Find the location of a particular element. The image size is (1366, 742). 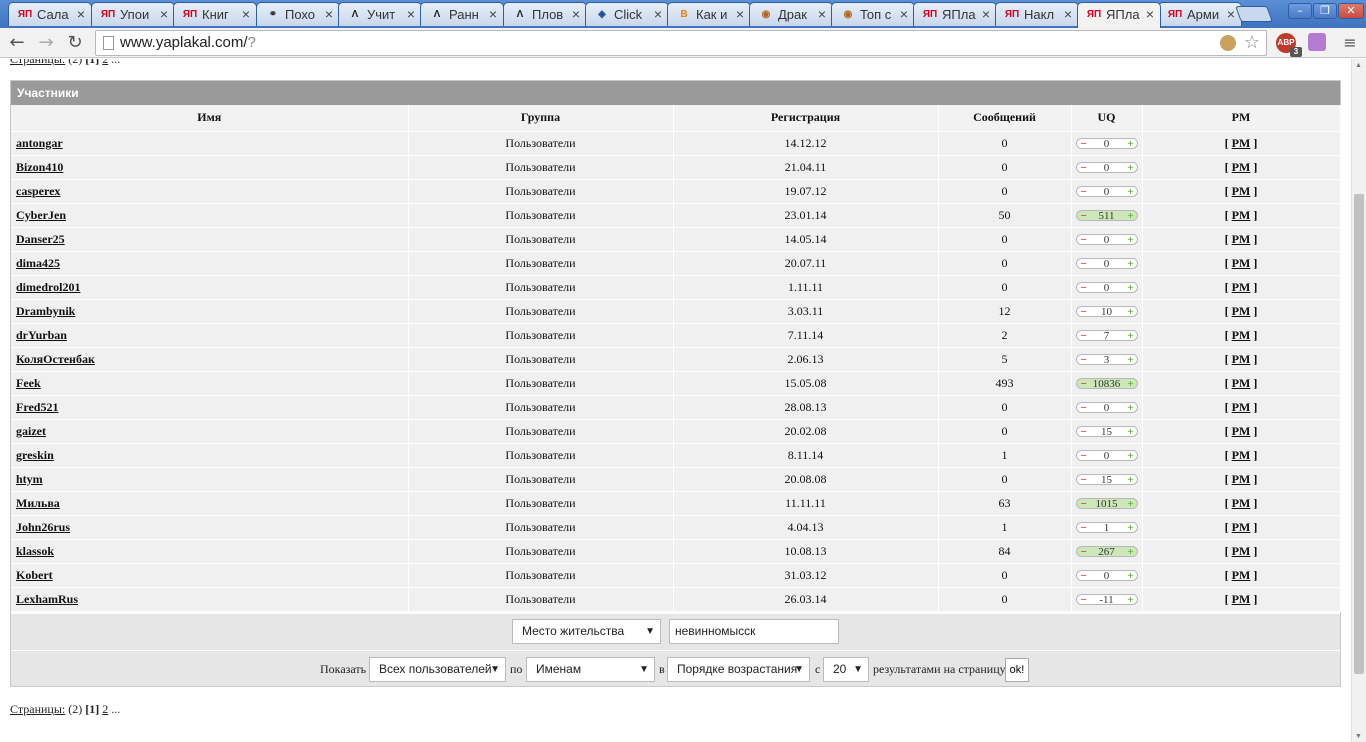

member-name-link: Drambynik is located at coordinates (45, 311).